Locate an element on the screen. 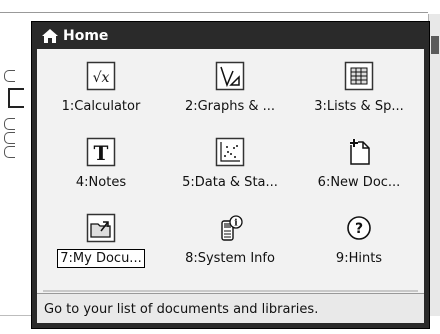 This screenshot has width=440, height=334. description-divider is located at coordinates (230, 291).